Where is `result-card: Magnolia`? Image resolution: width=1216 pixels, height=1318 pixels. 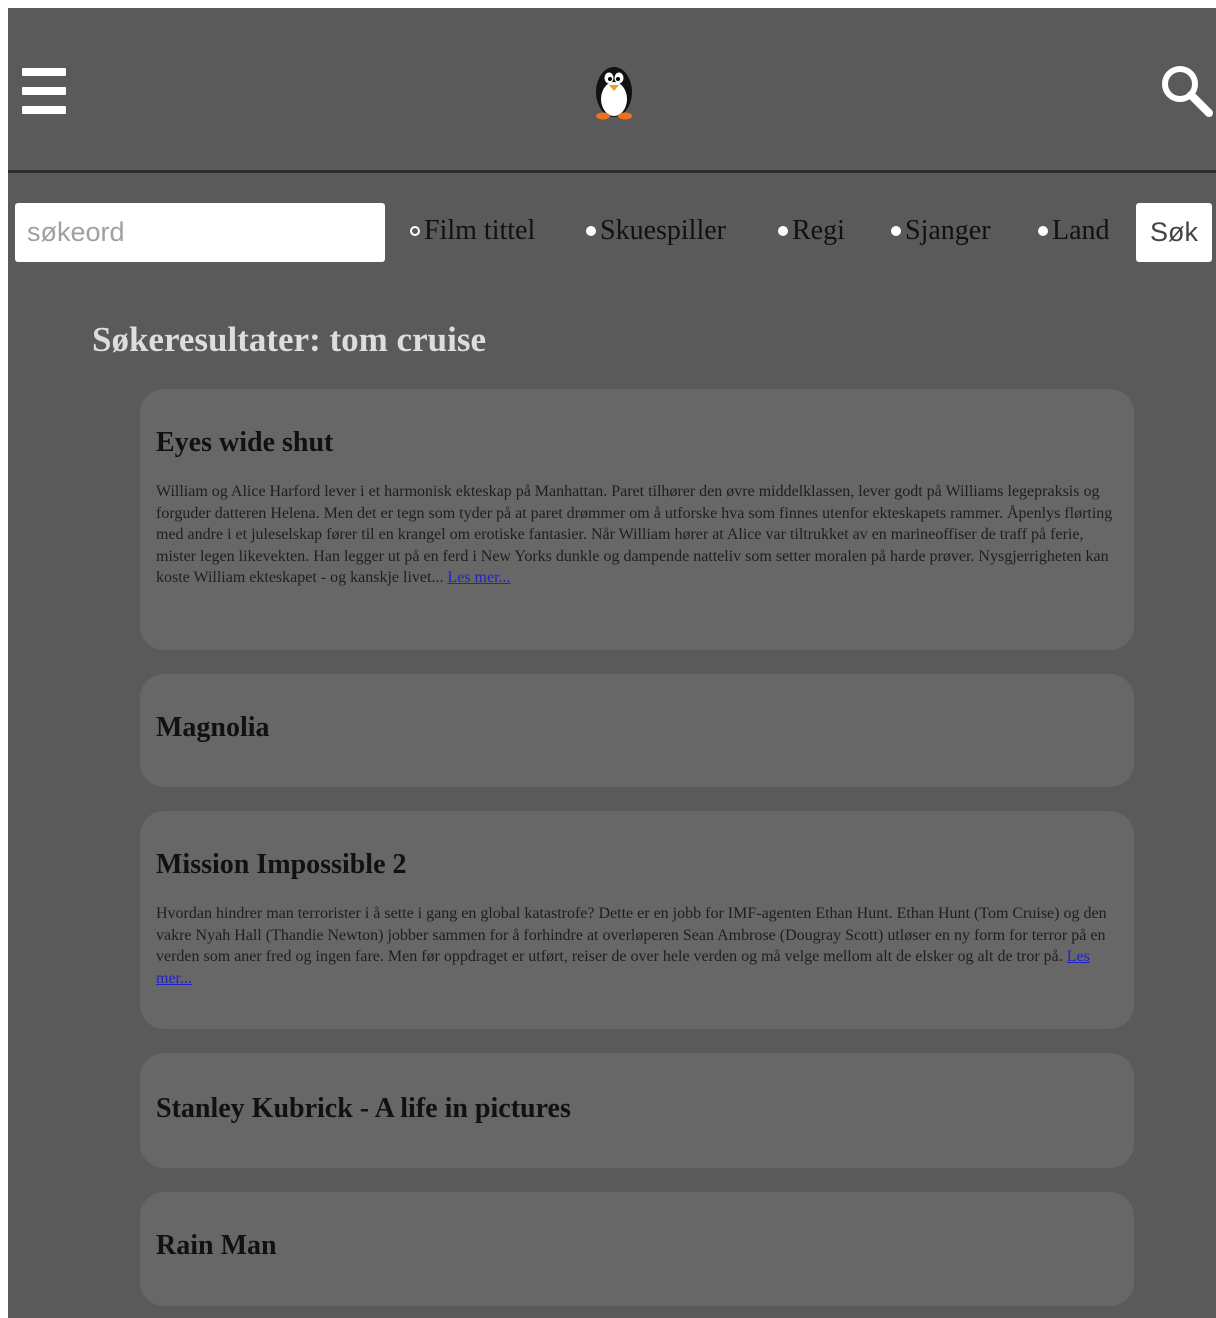
result-card: Magnolia is located at coordinates (637, 730).